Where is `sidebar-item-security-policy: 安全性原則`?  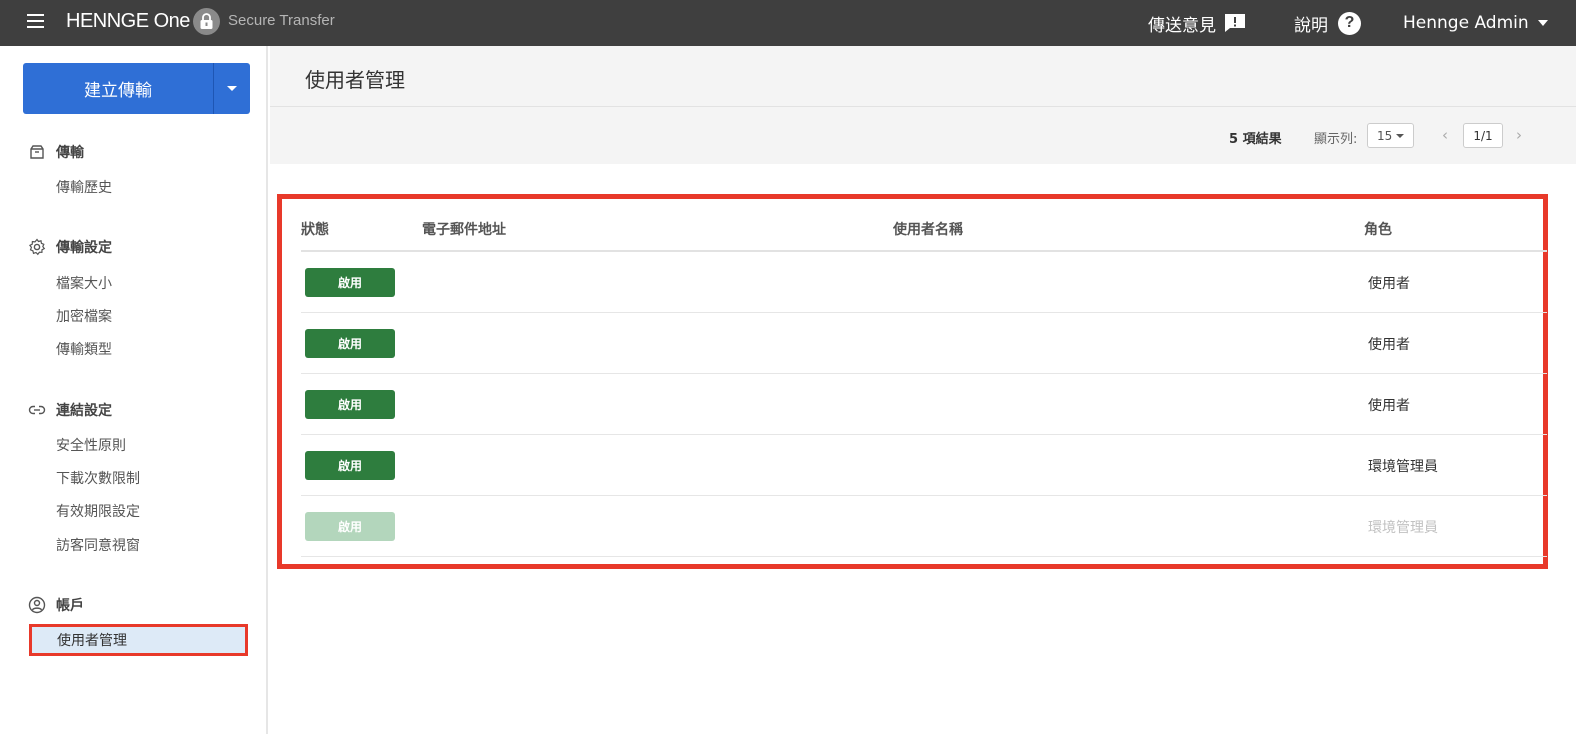
sidebar-item-security-policy: 安全性原則 is located at coordinates (91, 445).